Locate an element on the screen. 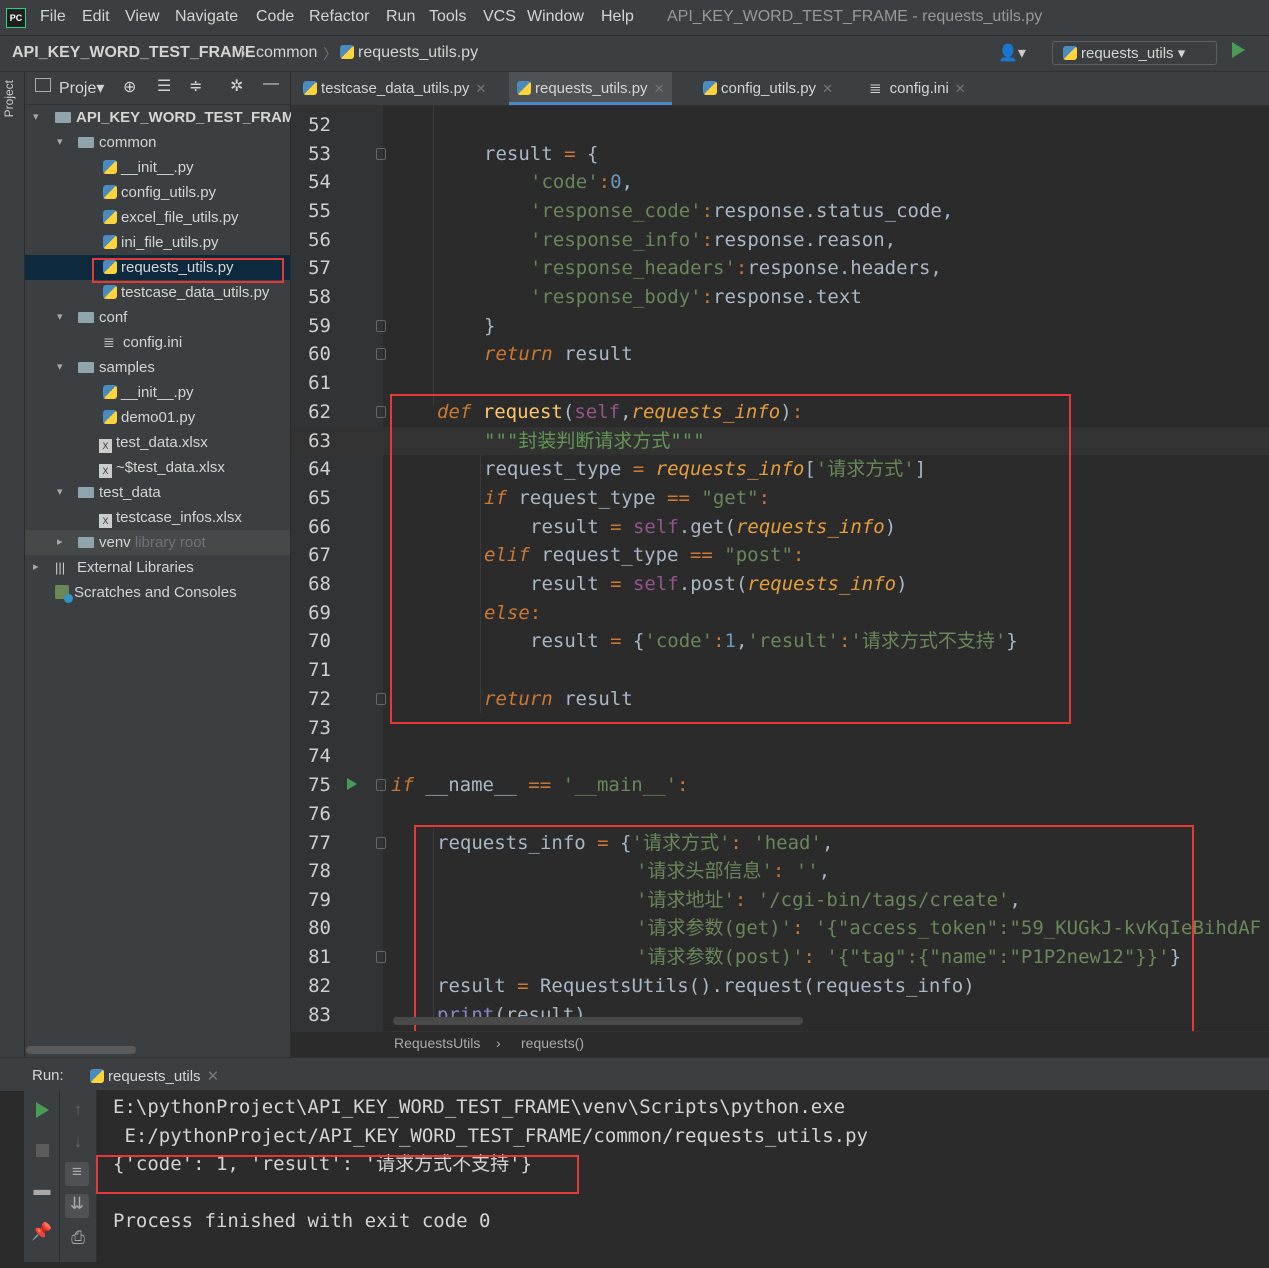 Image resolution: width=1269 pixels, height=1268 pixels. line-number: 79 is located at coordinates (319, 900).